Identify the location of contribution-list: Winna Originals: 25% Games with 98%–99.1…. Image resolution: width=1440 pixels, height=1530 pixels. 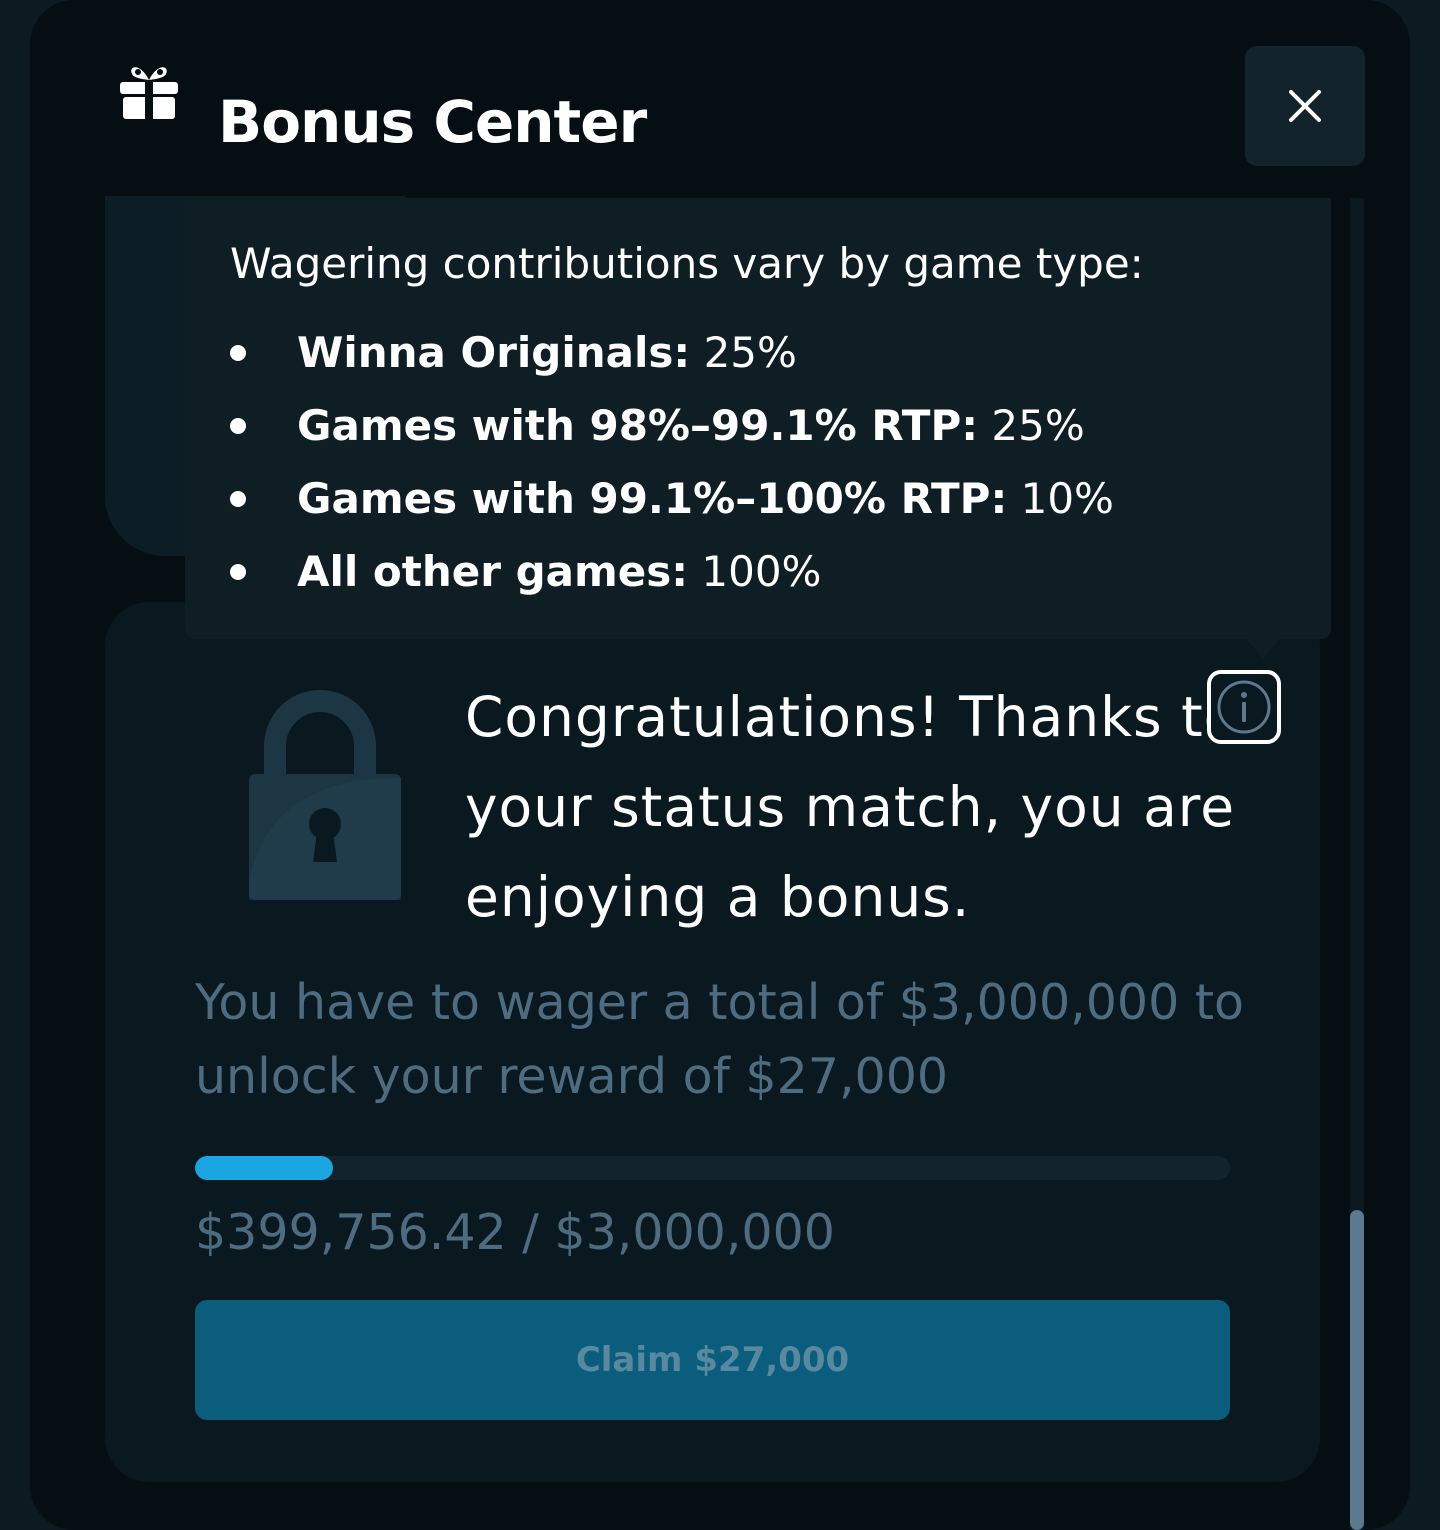
(649, 462).